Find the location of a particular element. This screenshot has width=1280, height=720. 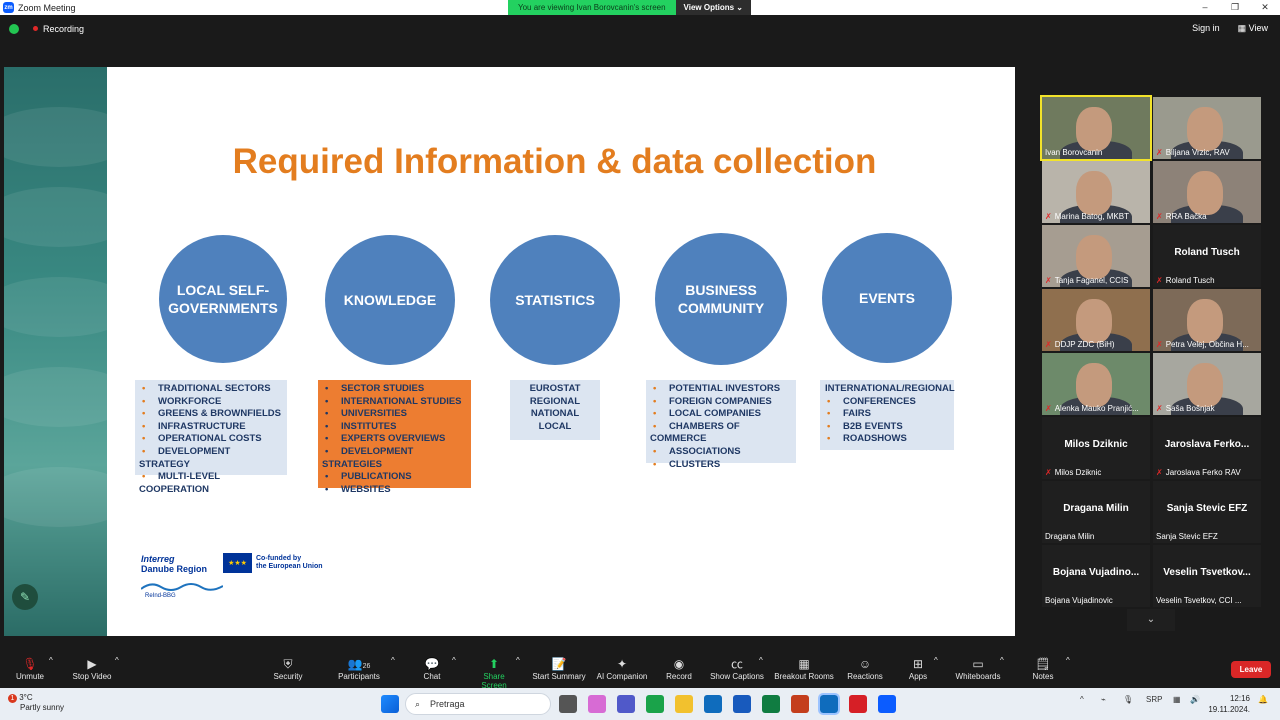

participant-name: Bojana Vujadinovic is located at coordinates (1079, 600).